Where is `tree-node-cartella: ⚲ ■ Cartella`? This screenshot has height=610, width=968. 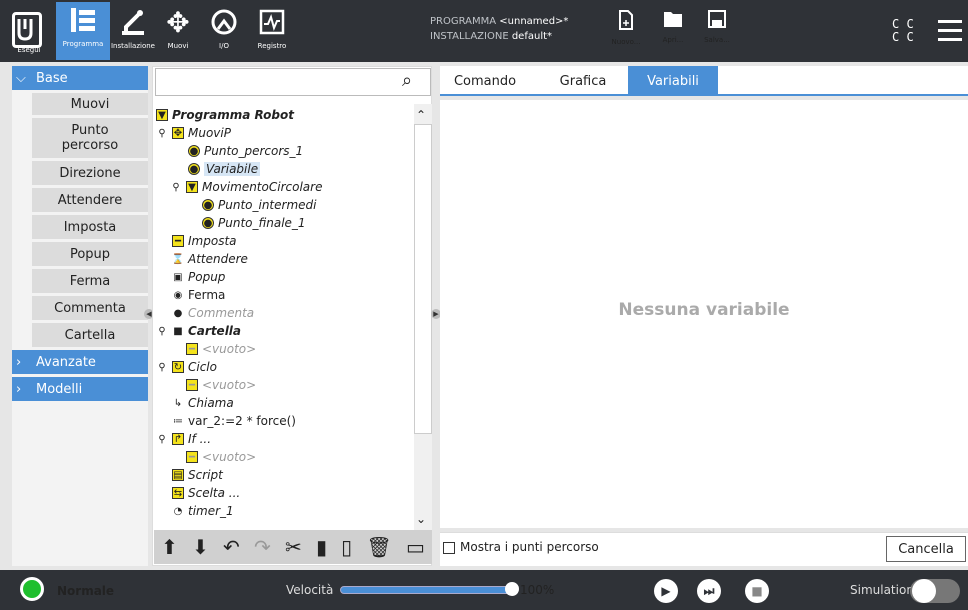 tree-node-cartella: ⚲ ■ Cartella is located at coordinates (198, 331).